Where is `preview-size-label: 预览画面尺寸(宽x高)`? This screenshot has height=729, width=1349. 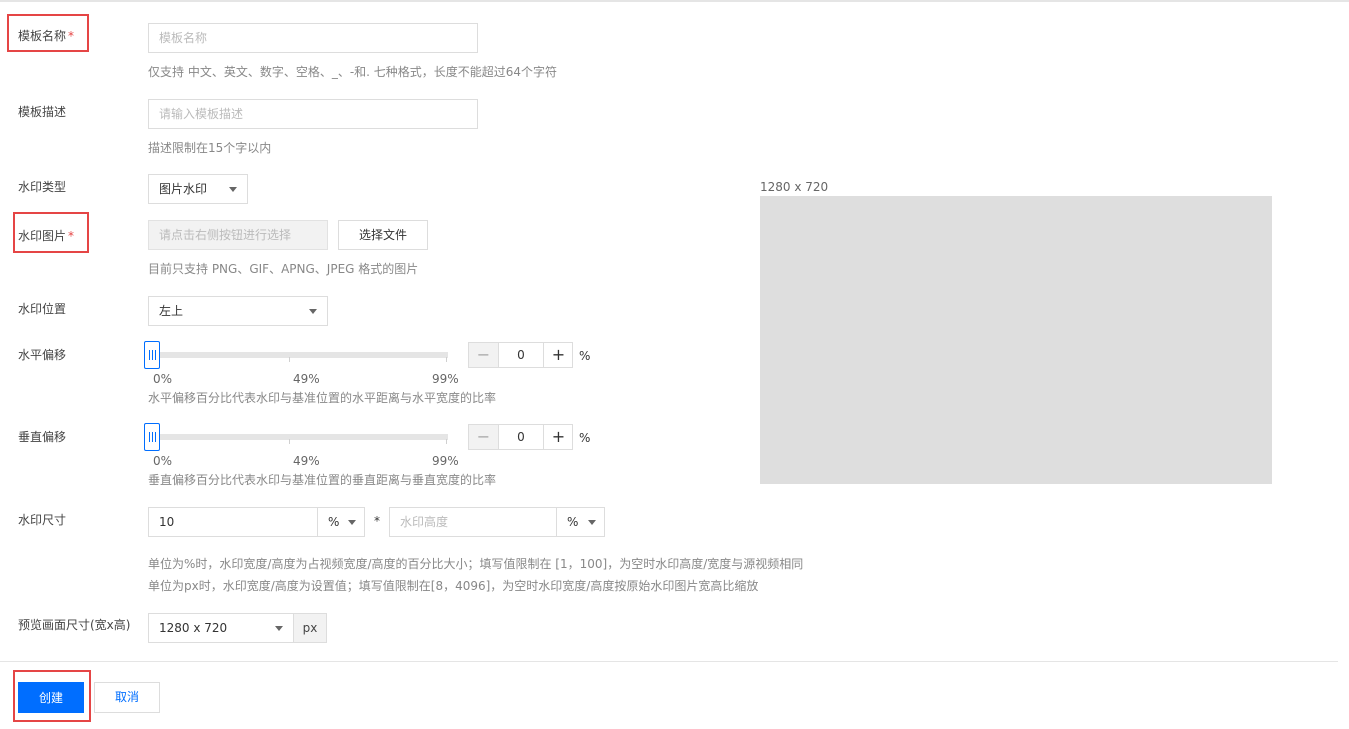
preview-size-label: 预览画面尺寸(宽x高) is located at coordinates (74, 625).